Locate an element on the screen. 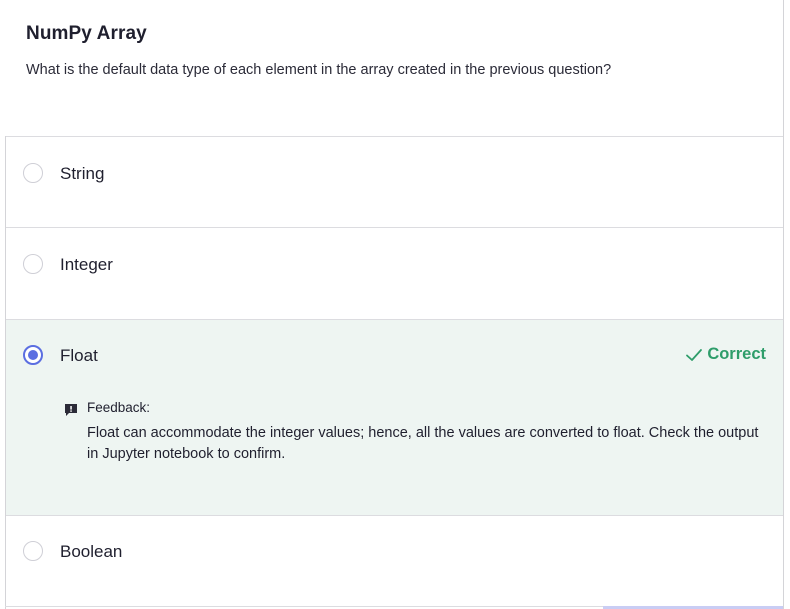  option-string: String is located at coordinates (394, 182).